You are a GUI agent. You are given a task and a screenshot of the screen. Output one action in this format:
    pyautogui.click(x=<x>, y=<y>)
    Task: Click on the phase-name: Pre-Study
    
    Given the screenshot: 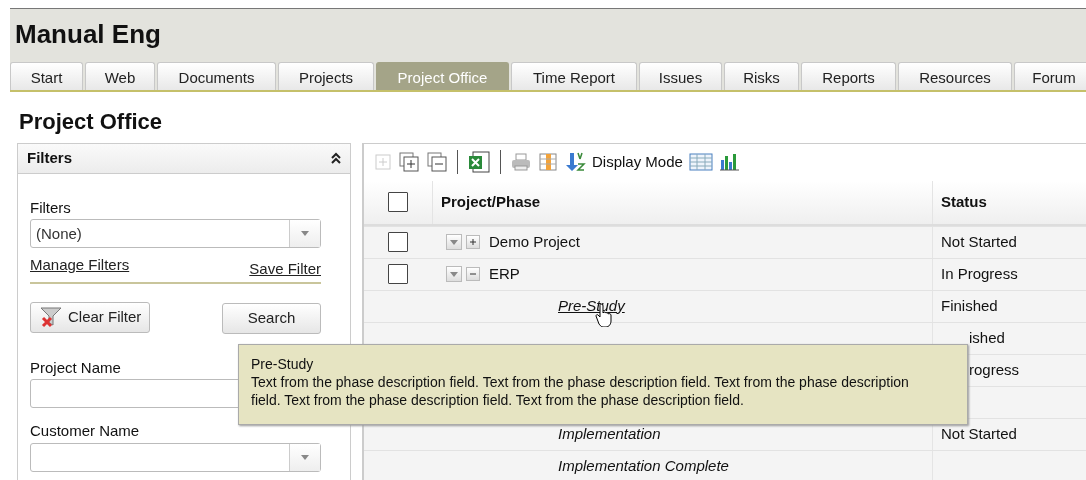 What is the action you would take?
    pyautogui.click(x=591, y=305)
    